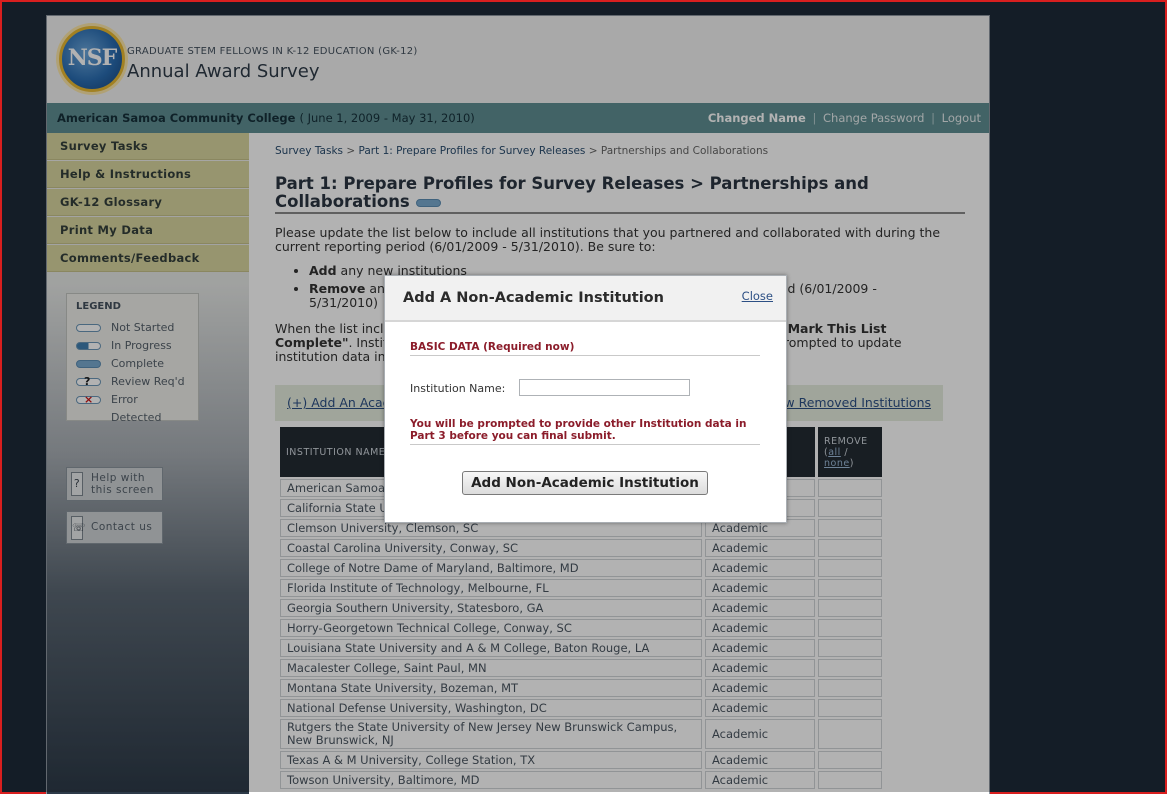  What do you see at coordinates (757, 296) in the screenshot?
I see `close-link: Close` at bounding box center [757, 296].